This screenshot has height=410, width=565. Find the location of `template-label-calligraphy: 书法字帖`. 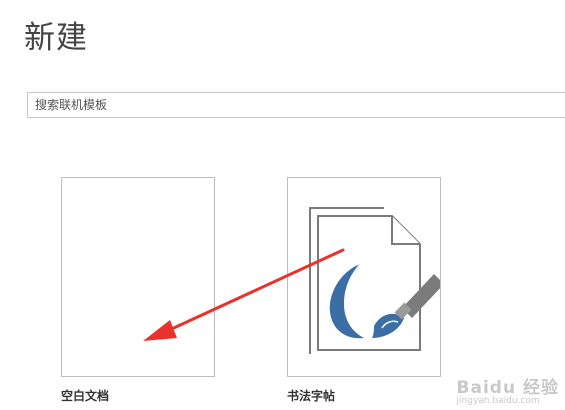

template-label-calligraphy: 书法字帖 is located at coordinates (364, 395).